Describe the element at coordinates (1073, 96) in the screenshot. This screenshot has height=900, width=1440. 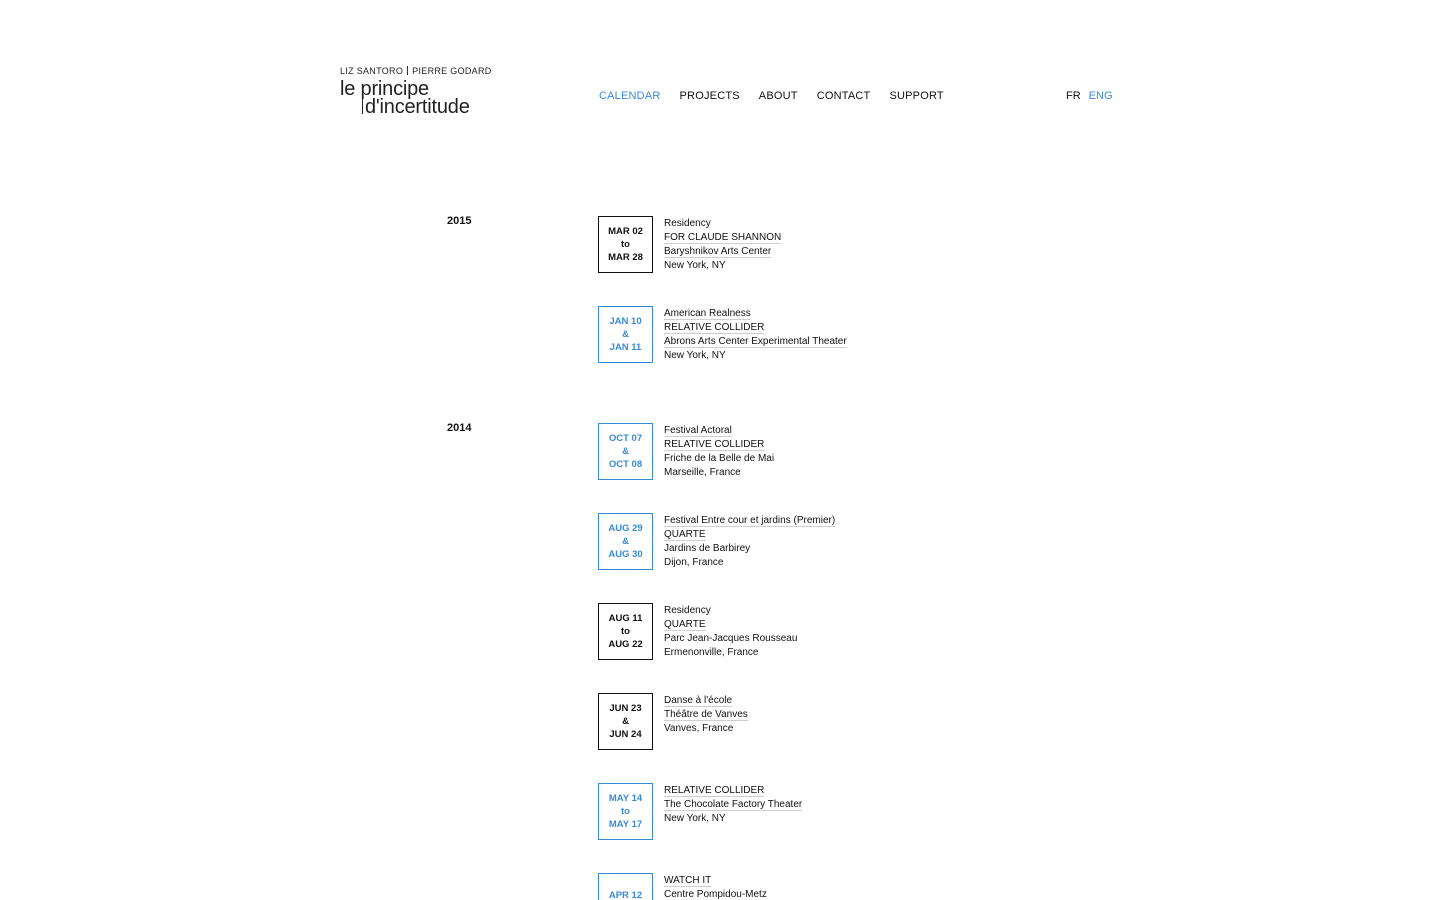
I see `lang-fr: FR` at that location.